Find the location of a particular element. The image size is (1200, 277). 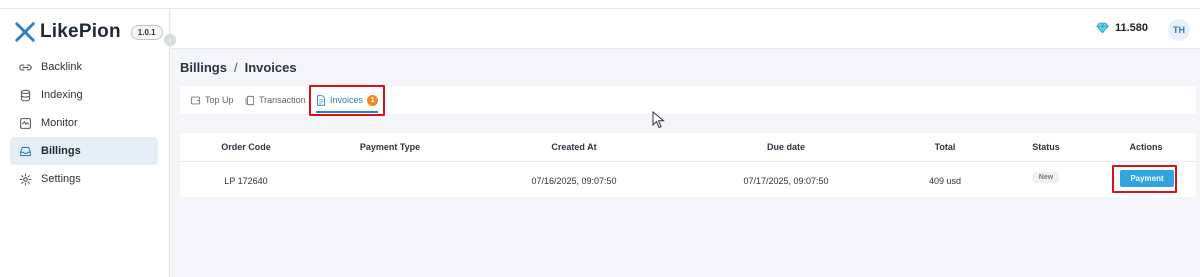

credit-balance: 11.580 is located at coordinates (1122, 28).